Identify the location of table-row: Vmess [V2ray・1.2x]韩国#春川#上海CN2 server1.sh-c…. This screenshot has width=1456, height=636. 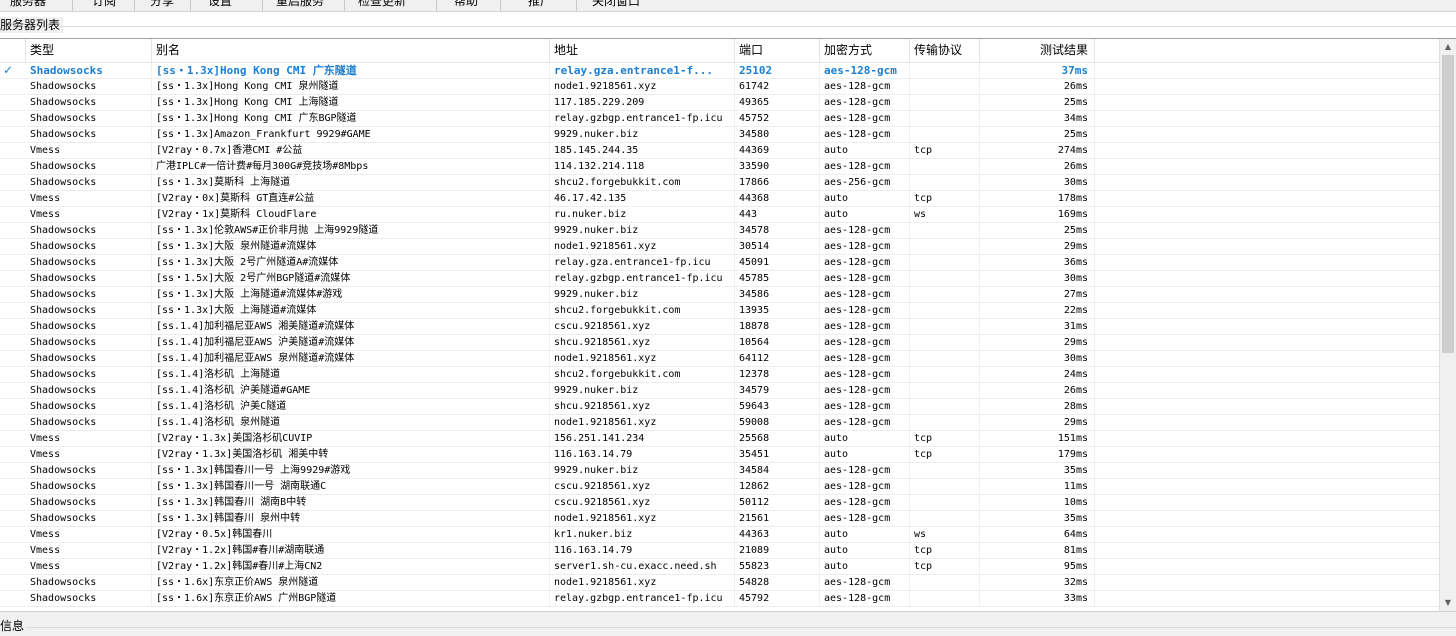
(720, 567).